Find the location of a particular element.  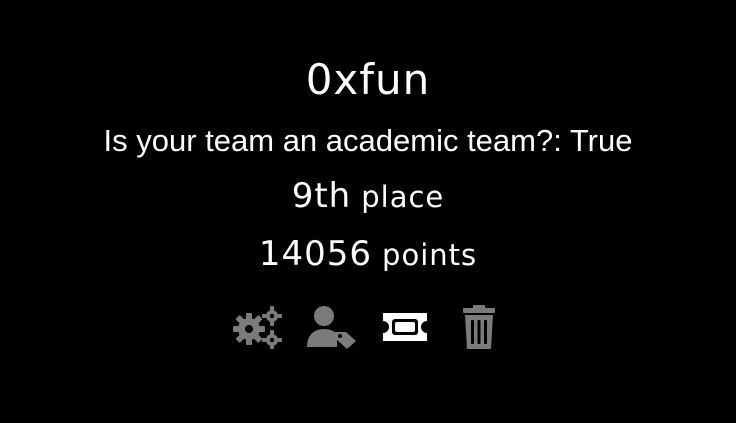

team-points: 14056 points is located at coordinates (368, 257).